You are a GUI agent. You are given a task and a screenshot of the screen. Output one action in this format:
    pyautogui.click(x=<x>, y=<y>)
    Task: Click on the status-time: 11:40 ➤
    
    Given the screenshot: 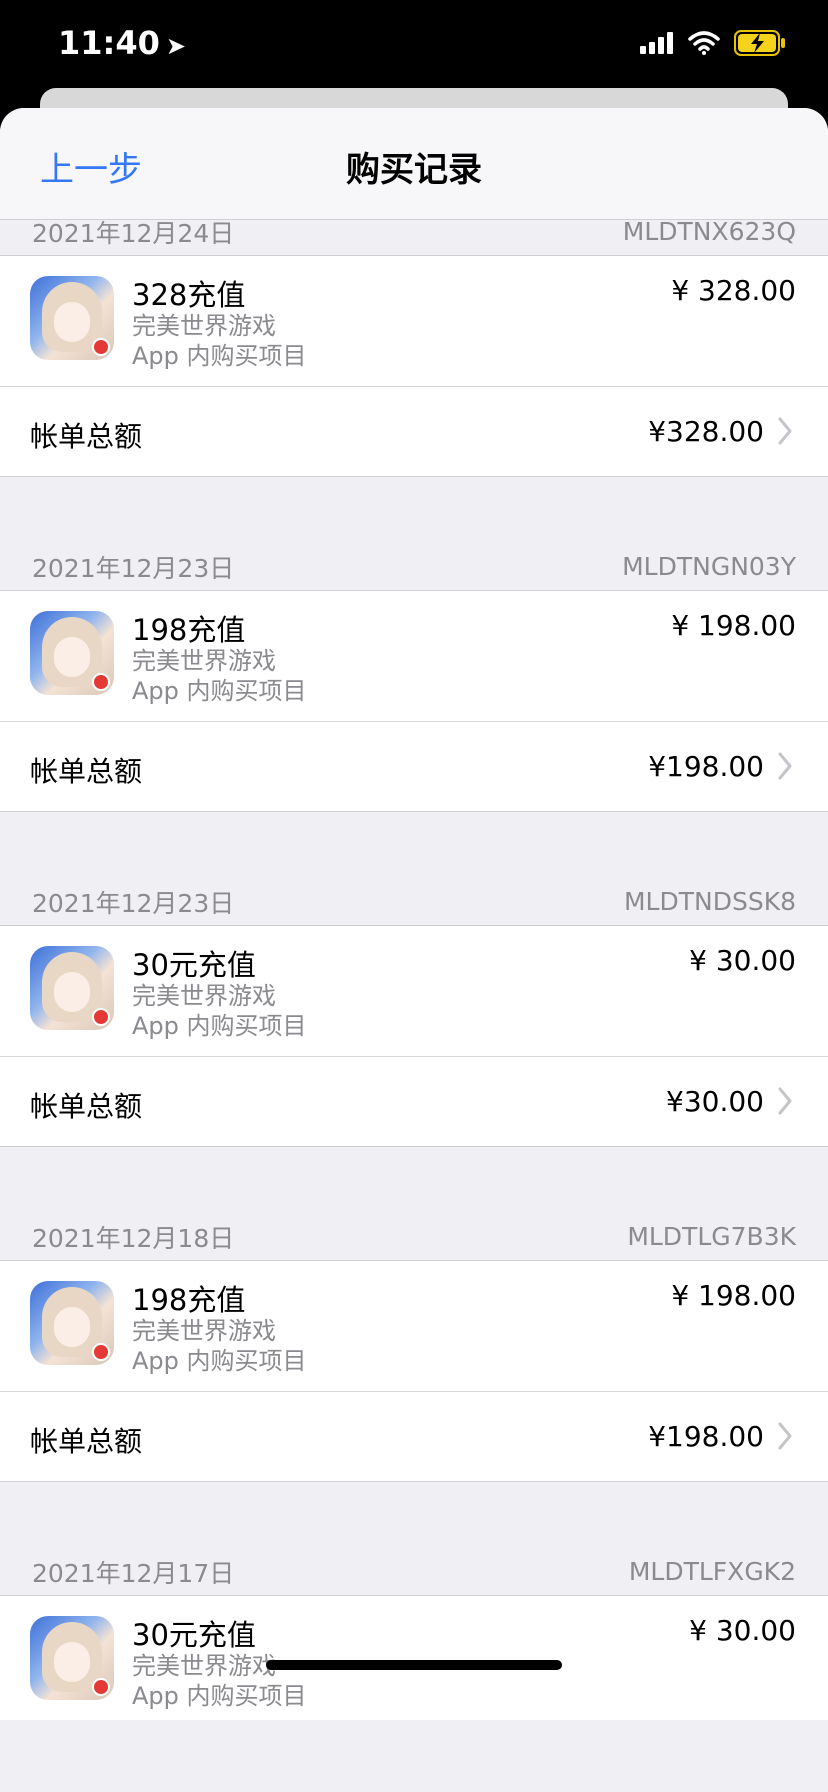 What is the action you would take?
    pyautogui.click(x=122, y=43)
    